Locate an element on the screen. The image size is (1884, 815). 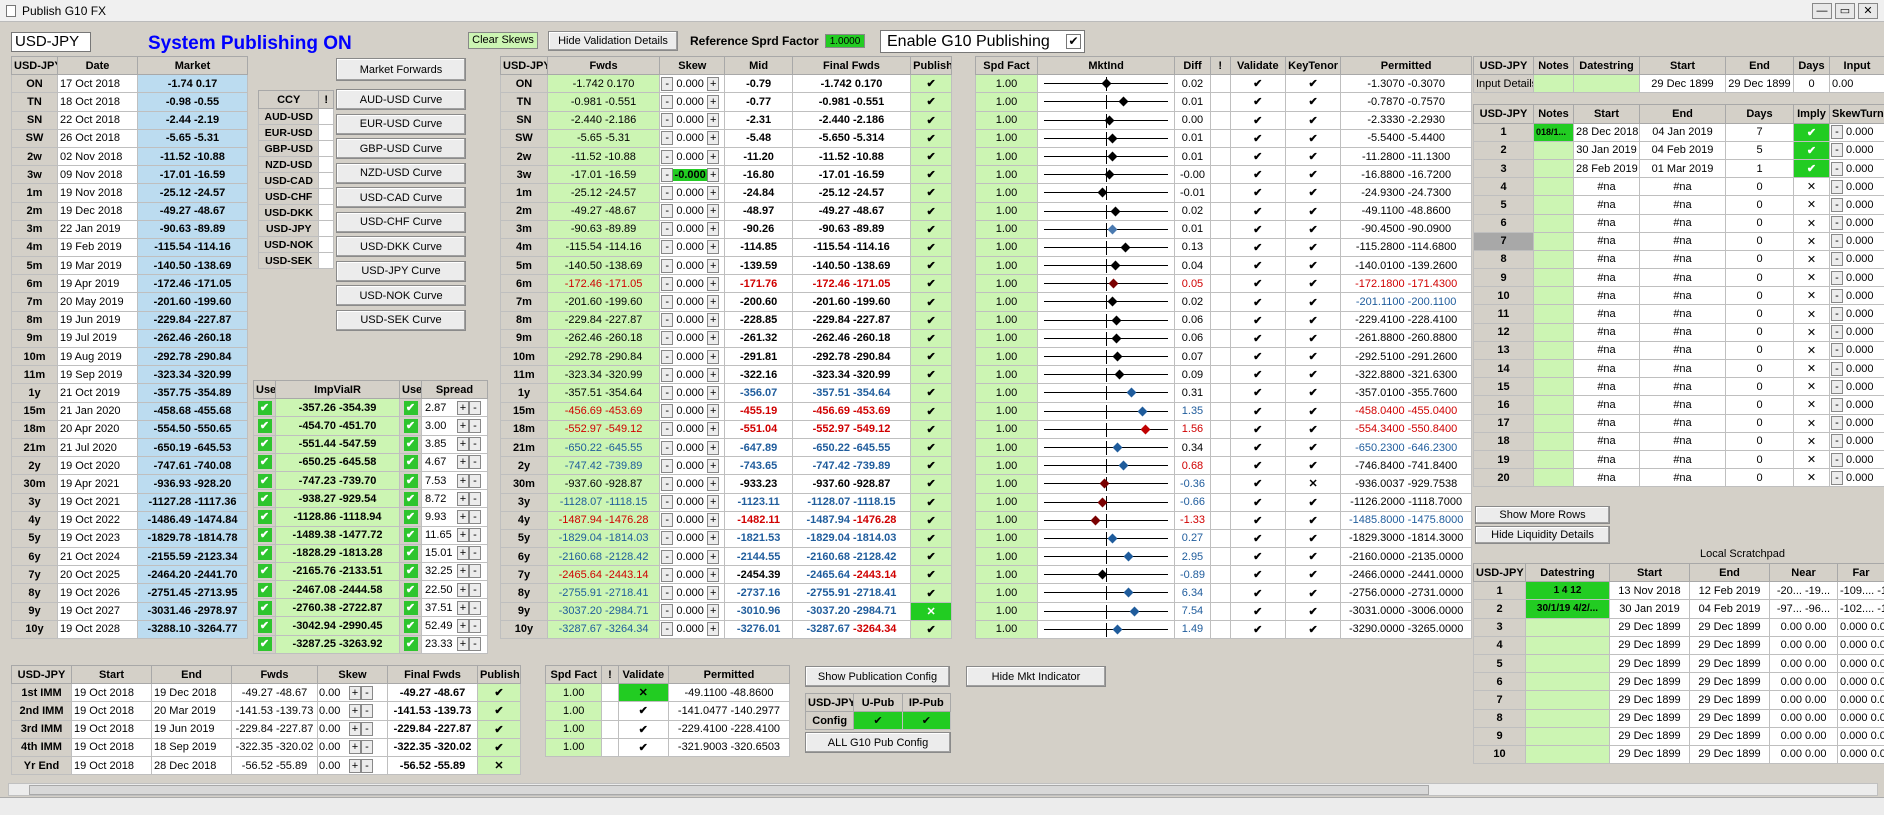
keytenor-cell: ✕ is located at coordinates (1313, 484).